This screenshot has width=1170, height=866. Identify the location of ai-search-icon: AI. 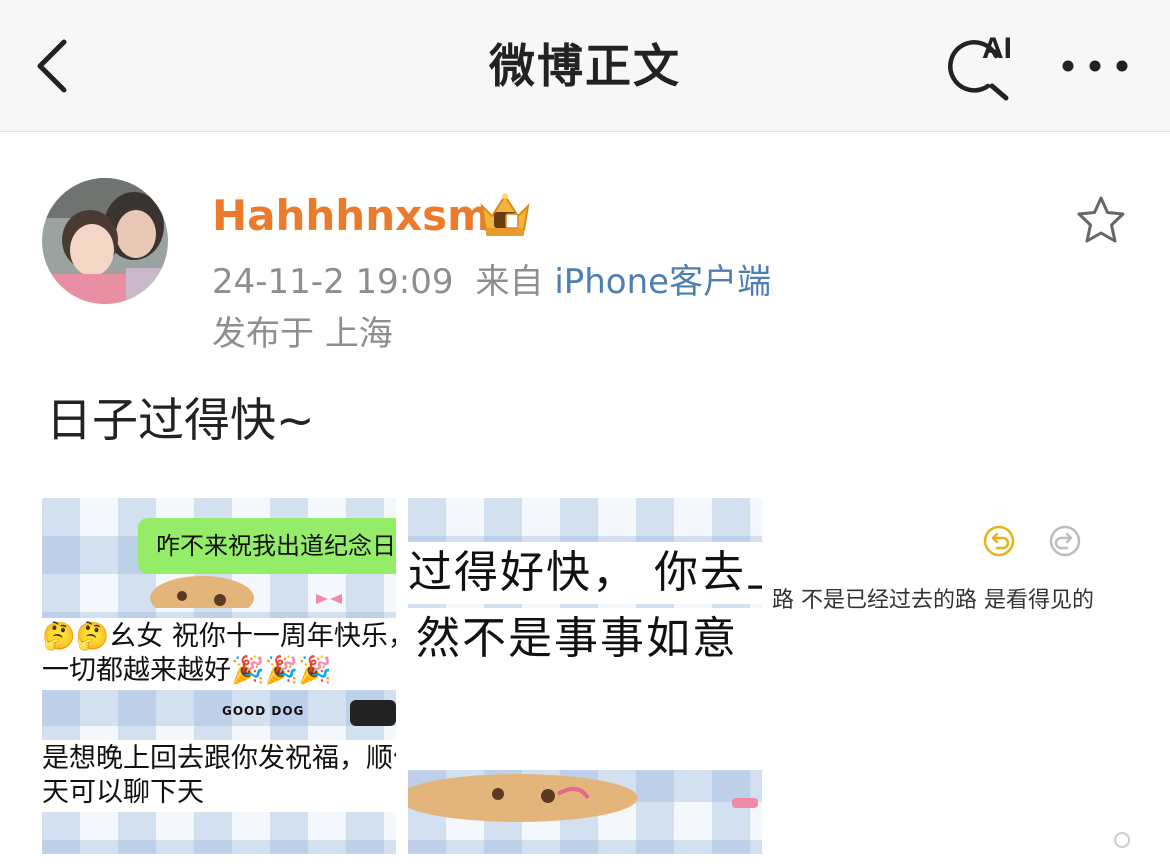
(982, 66).